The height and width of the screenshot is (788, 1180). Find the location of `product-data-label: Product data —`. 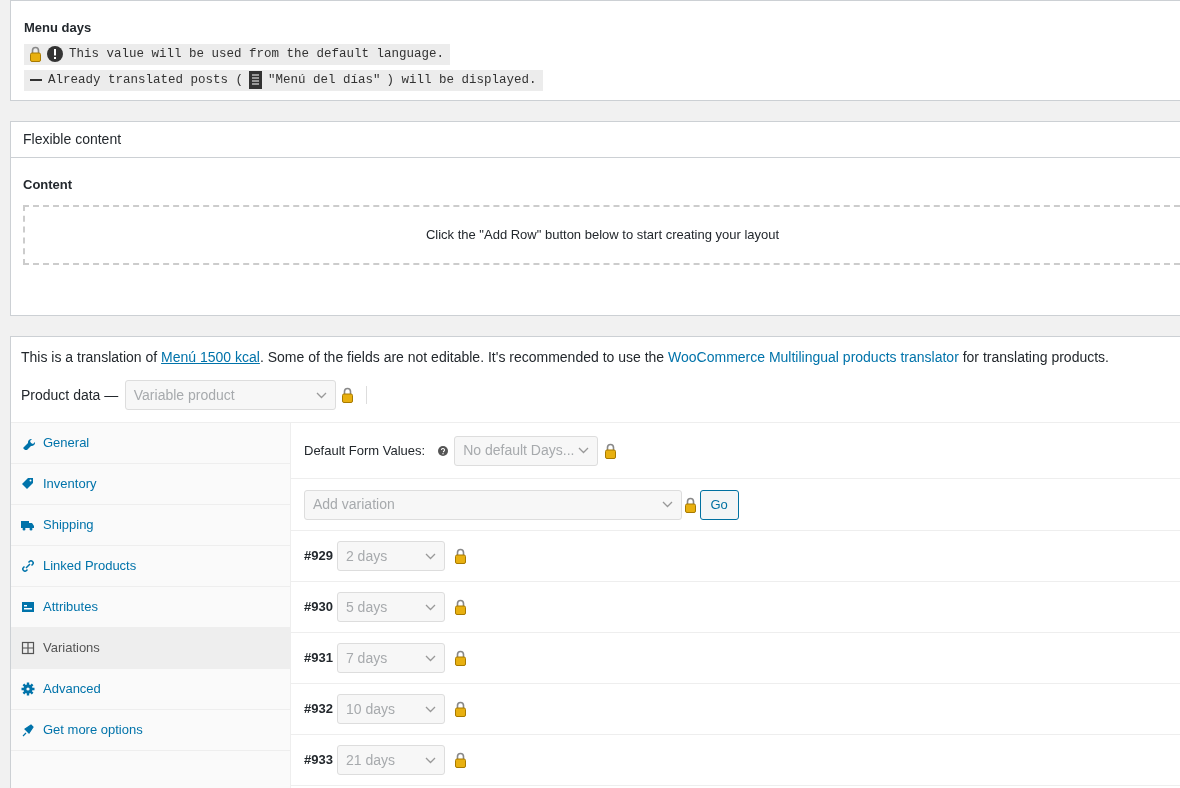

product-data-label: Product data — is located at coordinates (70, 395).